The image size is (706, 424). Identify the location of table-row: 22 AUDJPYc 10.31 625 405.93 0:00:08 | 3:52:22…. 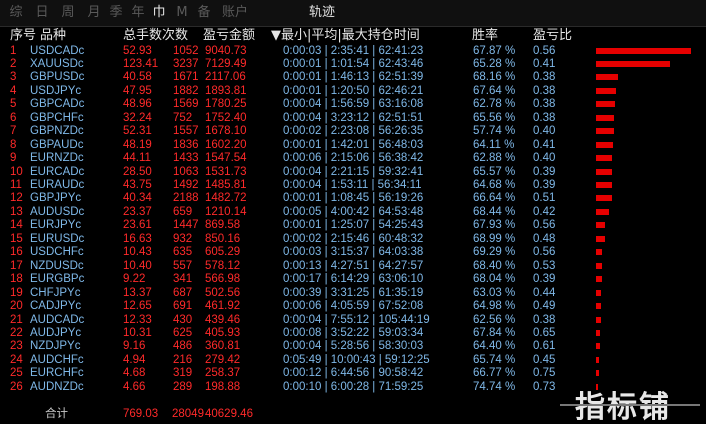
(353, 333).